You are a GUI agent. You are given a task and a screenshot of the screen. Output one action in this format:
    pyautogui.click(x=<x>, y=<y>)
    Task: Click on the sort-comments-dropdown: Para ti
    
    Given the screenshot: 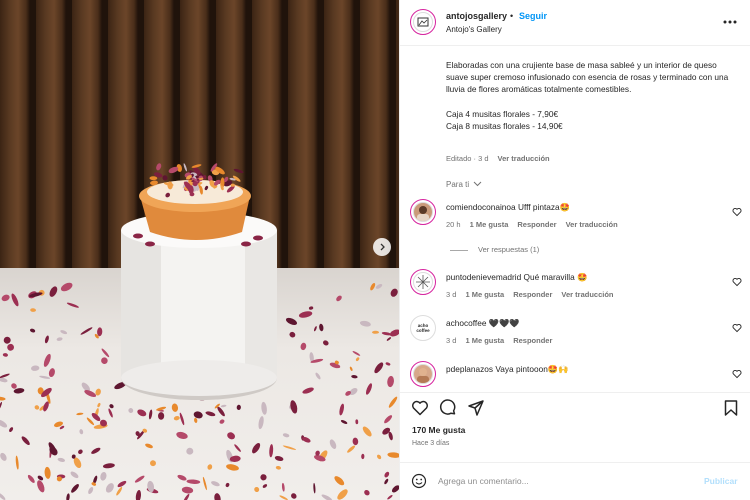 What is the action you would take?
    pyautogui.click(x=464, y=184)
    